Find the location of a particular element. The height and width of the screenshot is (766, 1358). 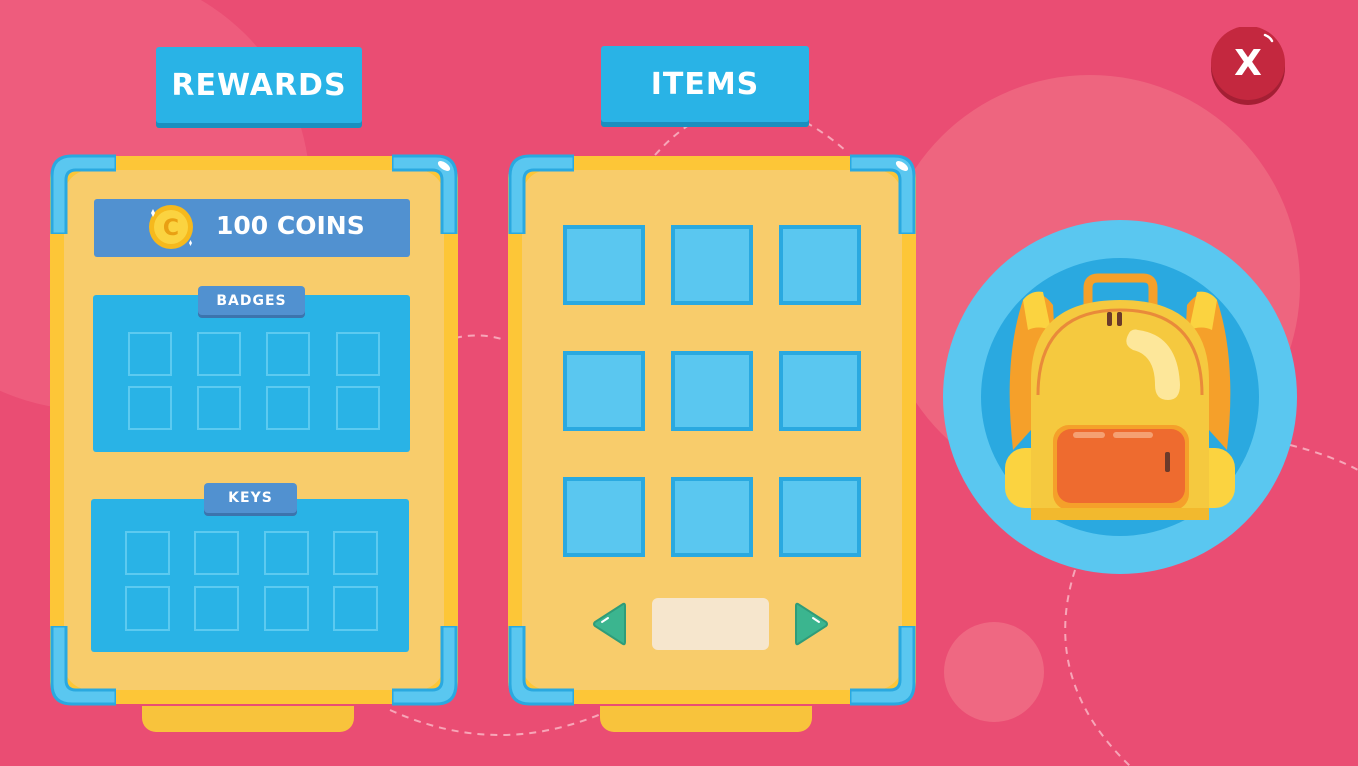

close-button is located at coordinates (1249, 66).